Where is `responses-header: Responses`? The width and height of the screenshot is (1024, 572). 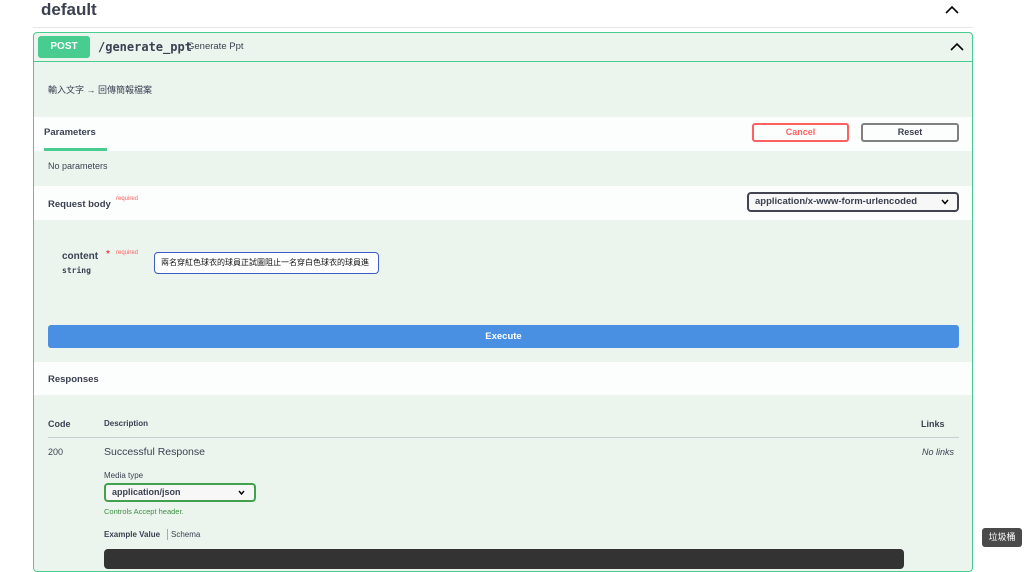
responses-header: Responses is located at coordinates (503, 378).